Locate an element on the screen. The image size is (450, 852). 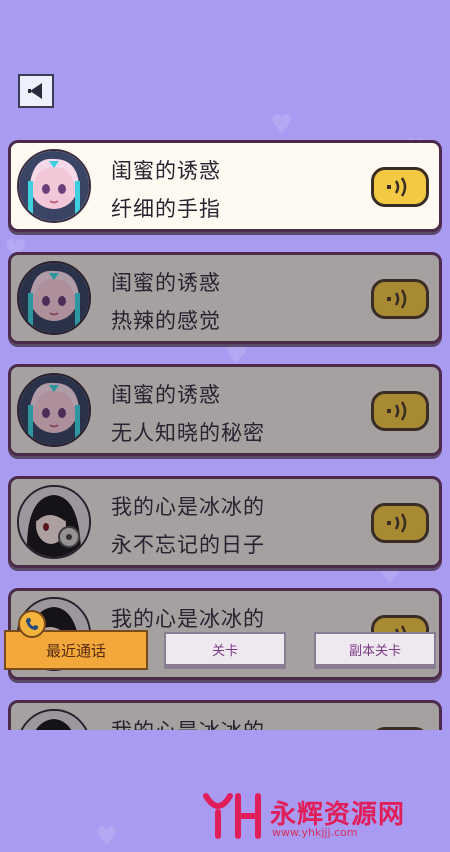
back-arrow-icon is located at coordinates (35, 91).